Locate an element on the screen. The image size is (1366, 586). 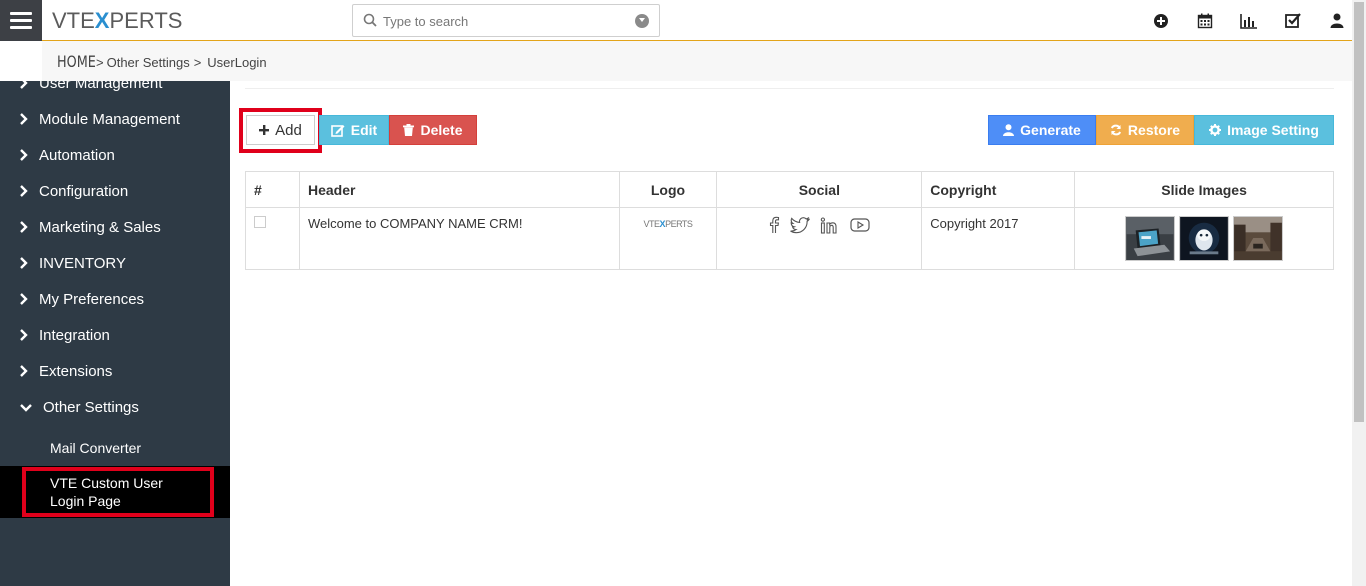
row-header-cell: Welcome to COMPANY NAME CRM! is located at coordinates (459, 238).